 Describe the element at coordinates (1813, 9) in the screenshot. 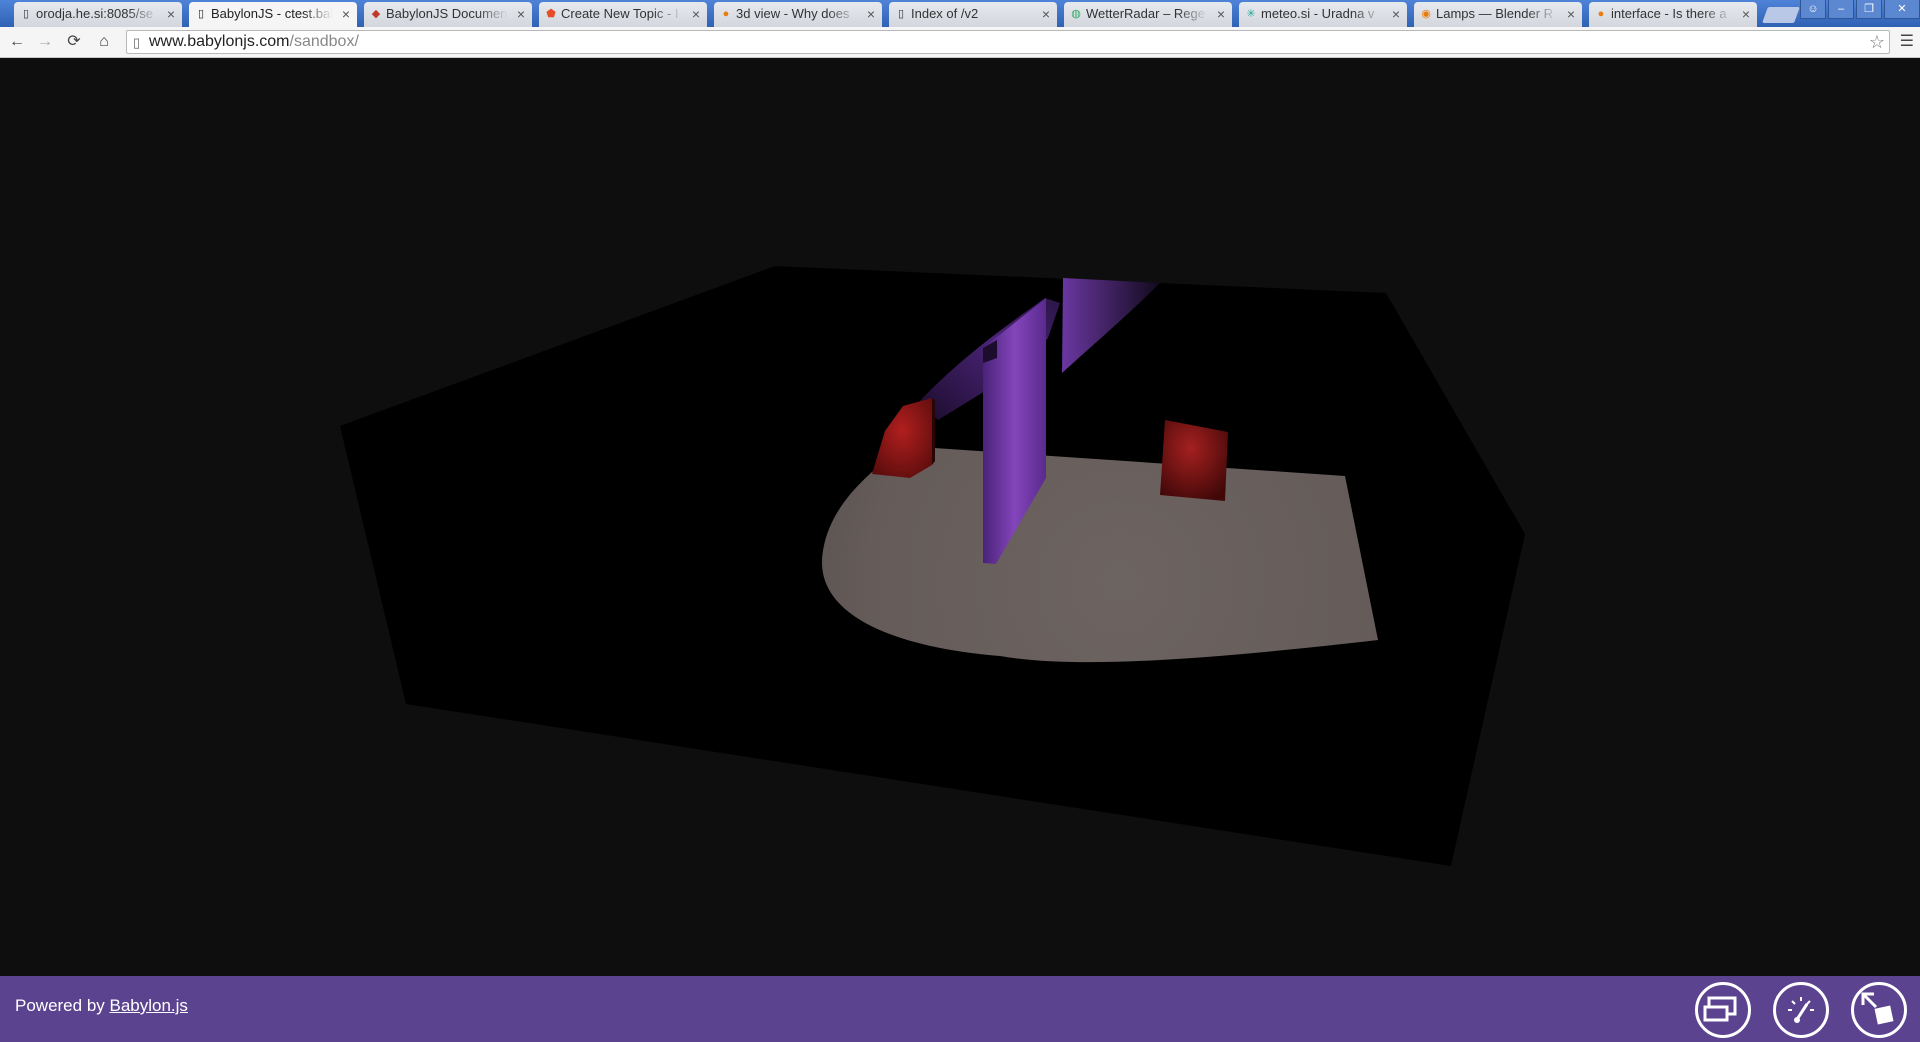

I see `profile-icon: ☺` at that location.